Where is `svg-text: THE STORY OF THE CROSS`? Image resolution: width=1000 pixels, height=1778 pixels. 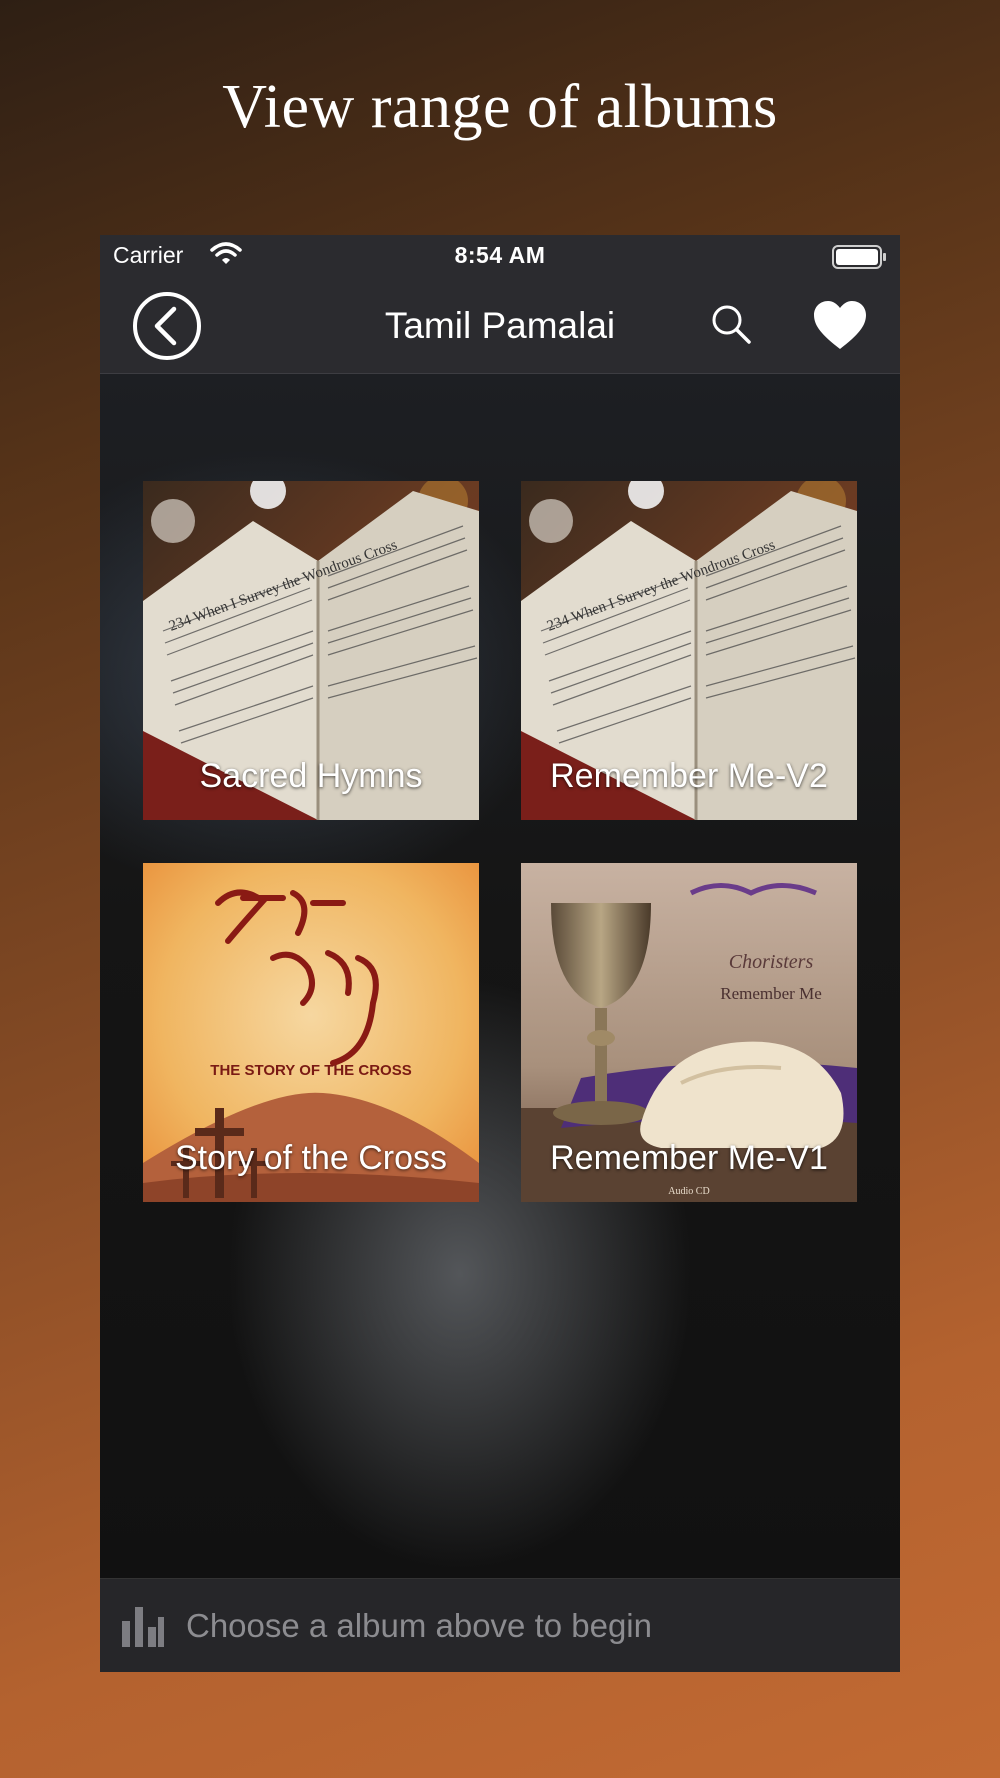 svg-text: THE STORY OF THE CROSS is located at coordinates (310, 1070).